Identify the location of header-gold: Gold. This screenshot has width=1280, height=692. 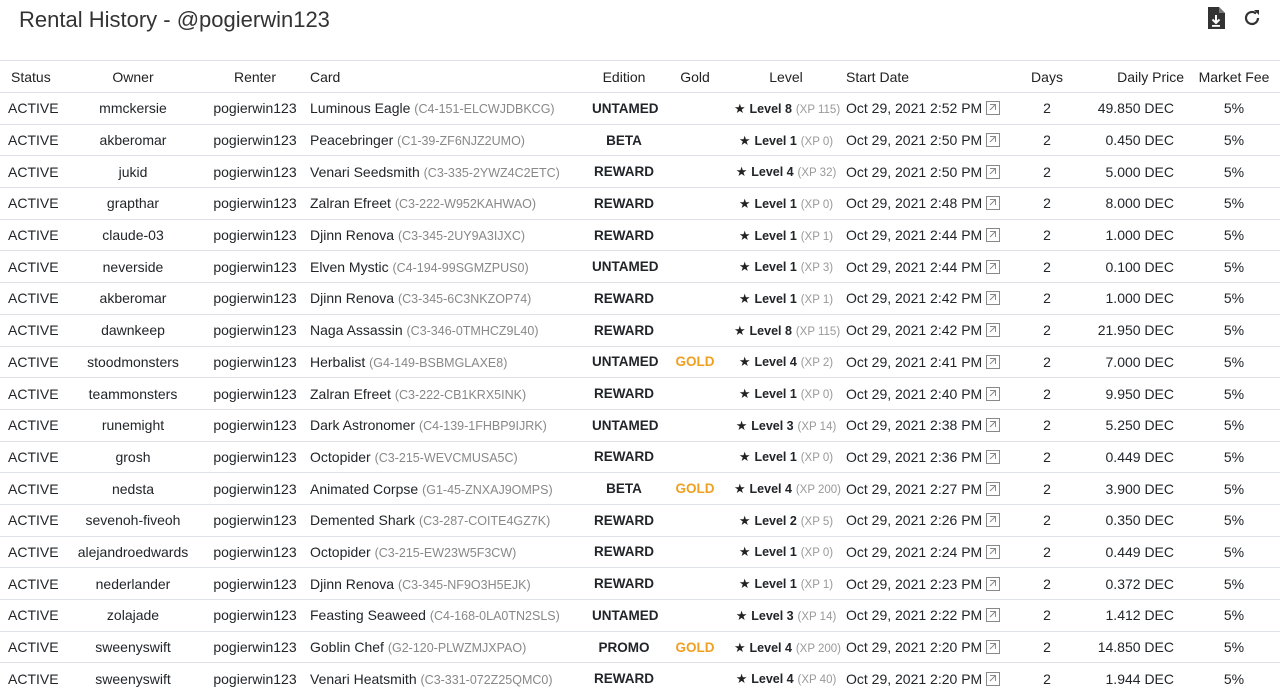
(695, 76).